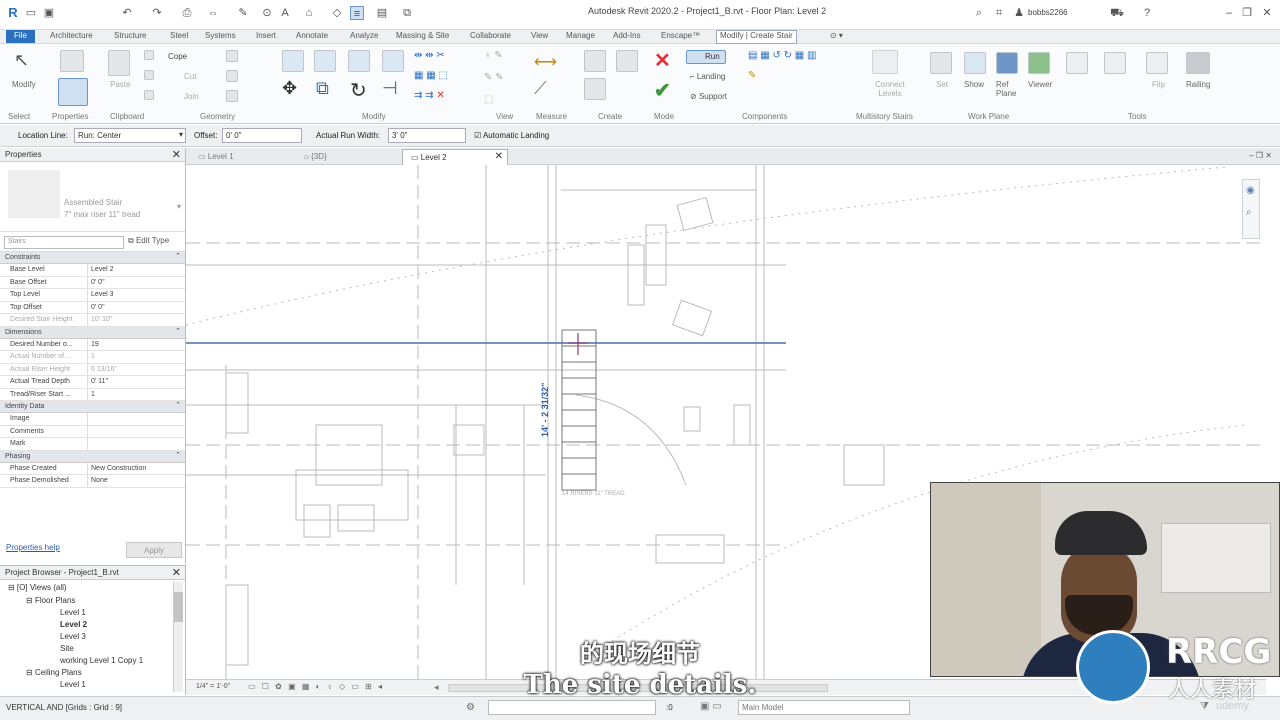  What do you see at coordinates (92, 344) in the screenshot?
I see `property-row: Desired Number o... 19` at bounding box center [92, 344].